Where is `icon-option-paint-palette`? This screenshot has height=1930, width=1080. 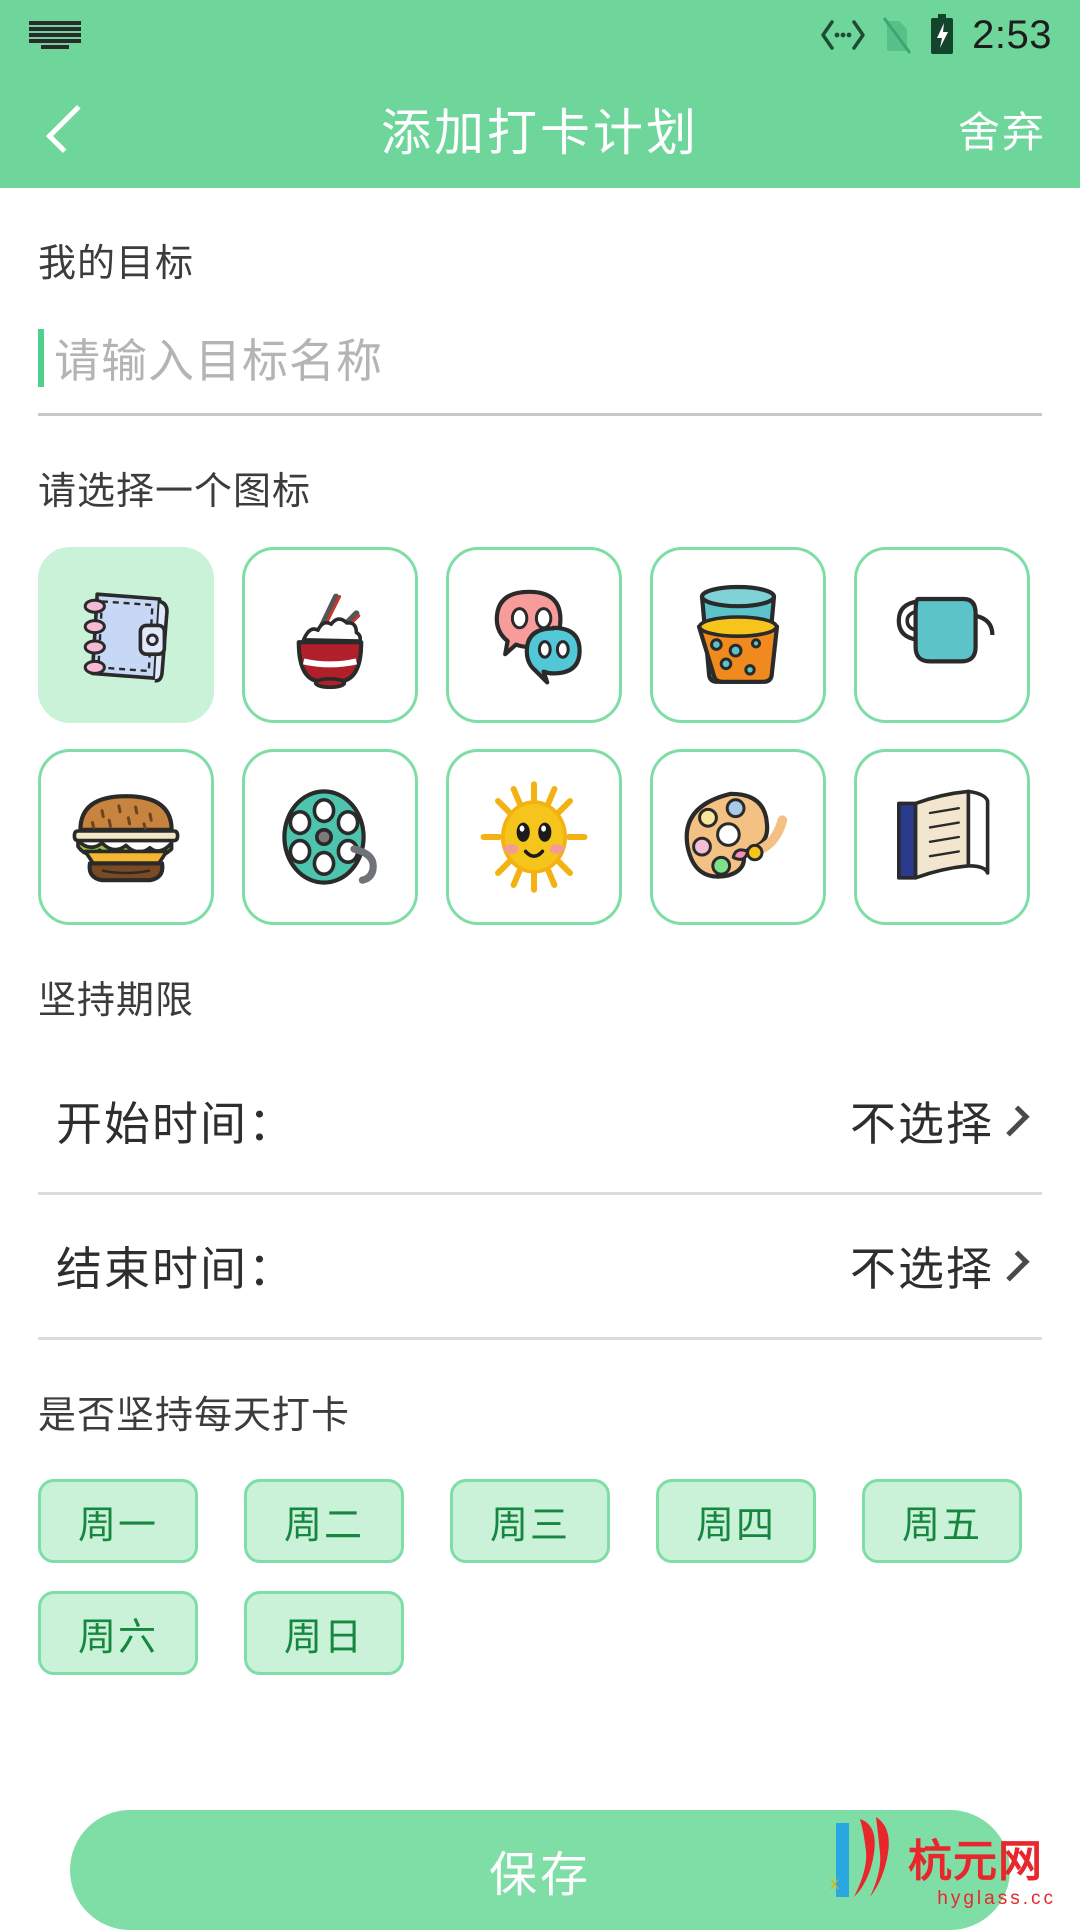 icon-option-paint-palette is located at coordinates (738, 837).